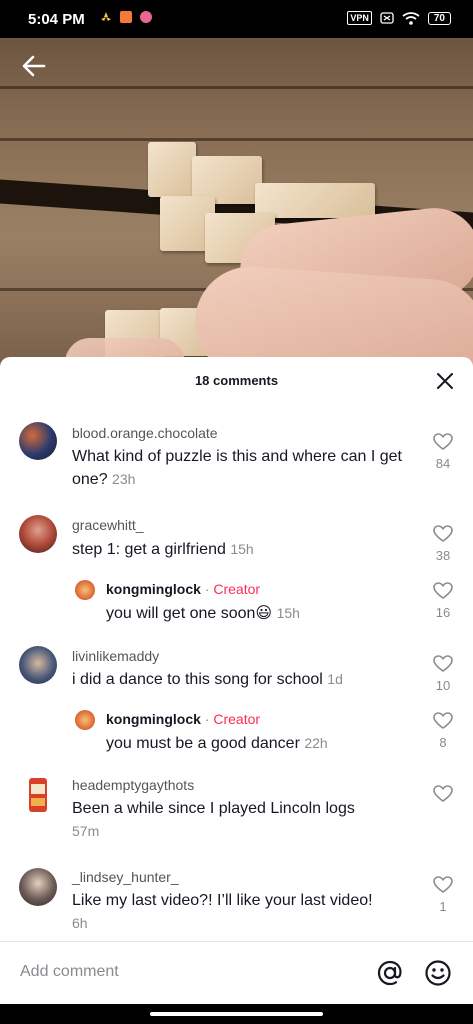  I want to click on at-sign-icon, so click(390, 973).